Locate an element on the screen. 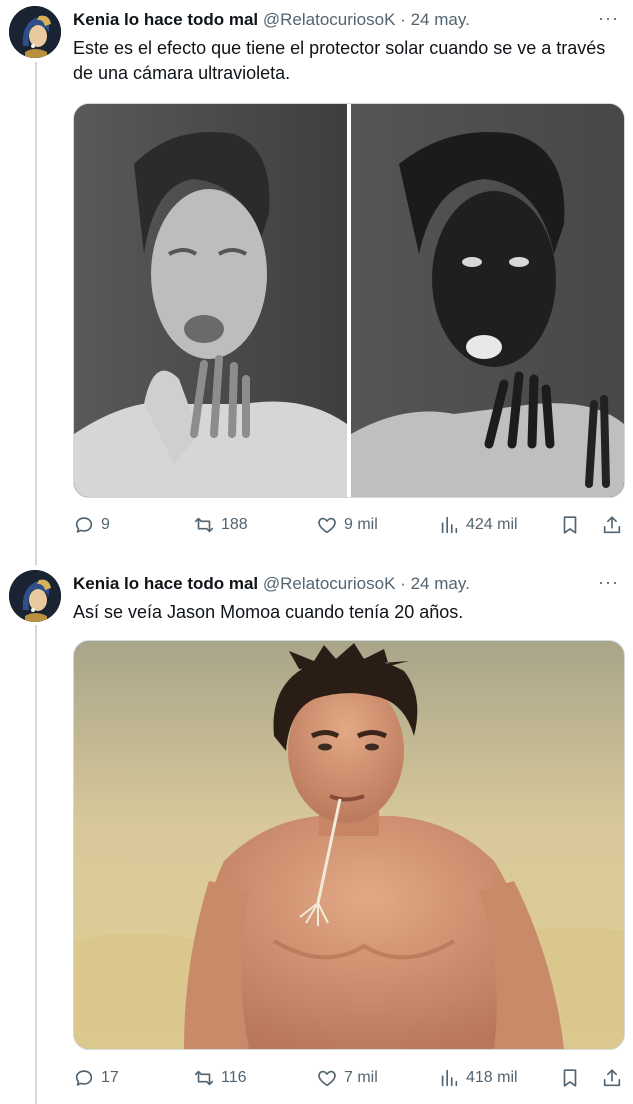 Image resolution: width=633 pixels, height=1104 pixels. tweet-actions: 9 188 9 mil 424 mil is located at coordinates (350, 526).